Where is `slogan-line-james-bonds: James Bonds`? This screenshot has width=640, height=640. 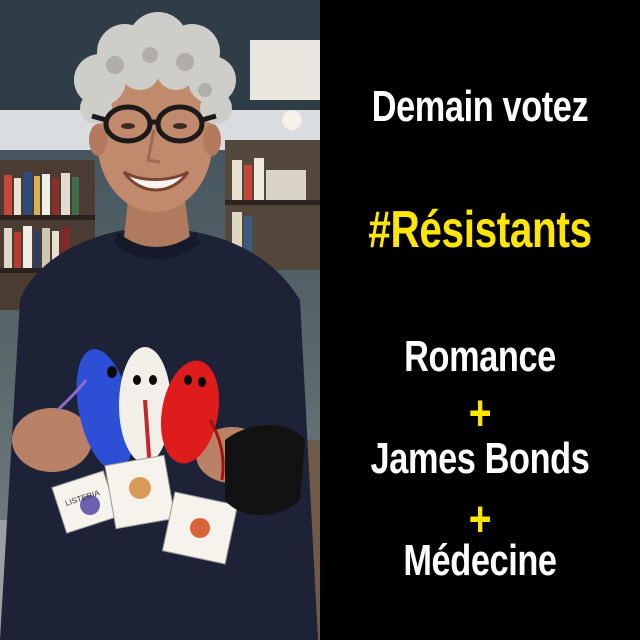 slogan-line-james-bonds: James Bonds is located at coordinates (480, 458).